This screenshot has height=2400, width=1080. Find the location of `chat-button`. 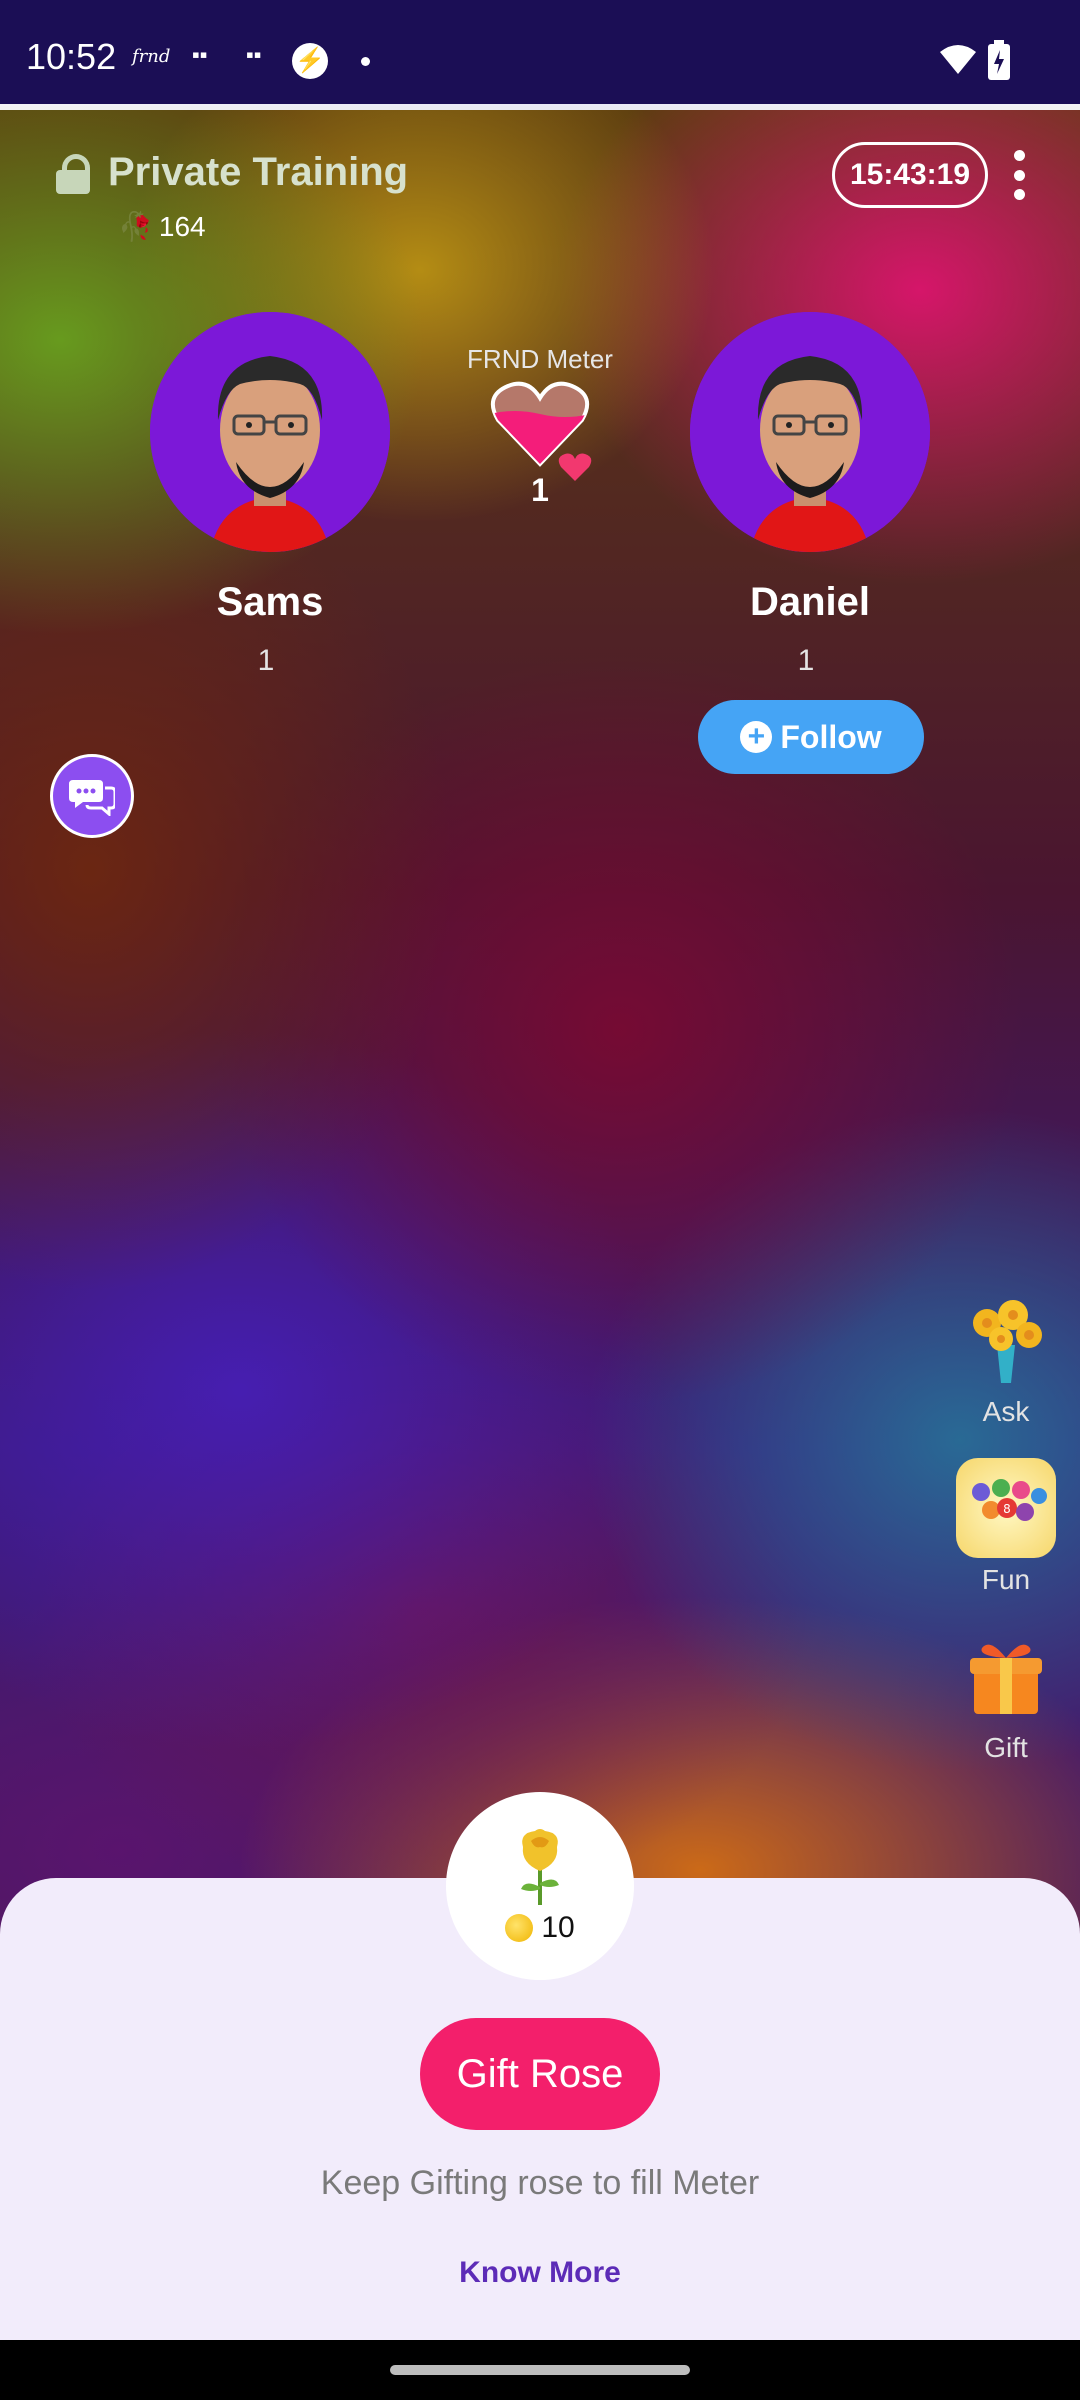

chat-button is located at coordinates (92, 796).